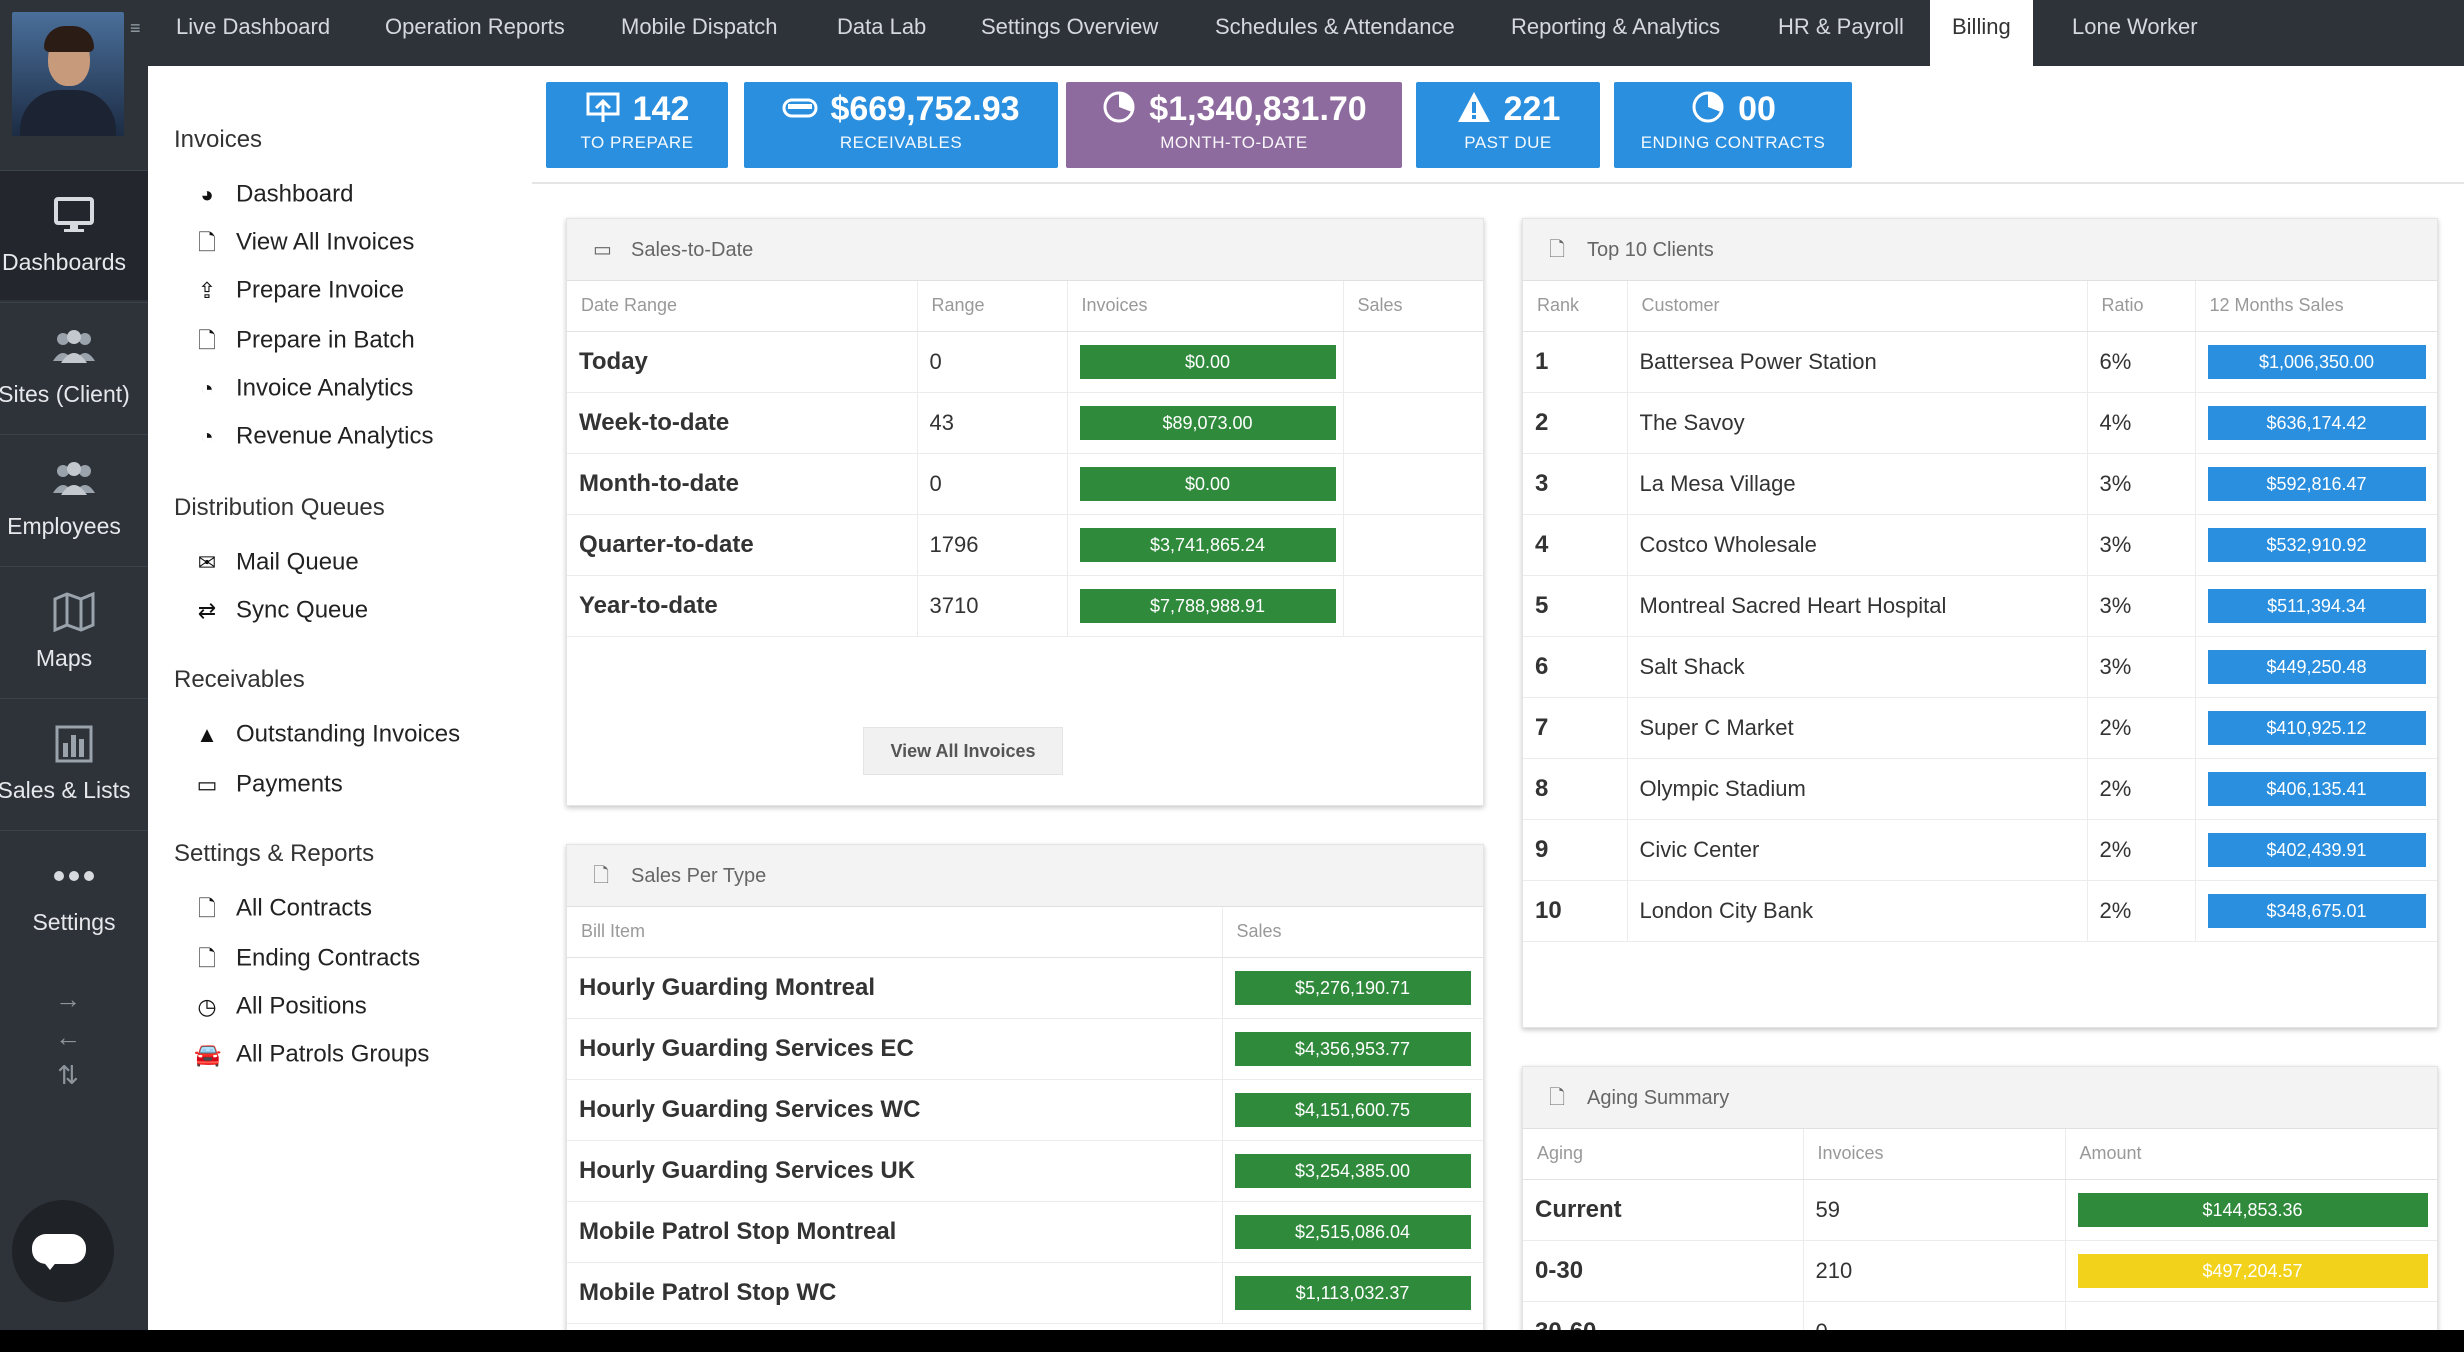 The height and width of the screenshot is (1352, 2464). I want to click on customer: Civic Center, so click(1857, 850).